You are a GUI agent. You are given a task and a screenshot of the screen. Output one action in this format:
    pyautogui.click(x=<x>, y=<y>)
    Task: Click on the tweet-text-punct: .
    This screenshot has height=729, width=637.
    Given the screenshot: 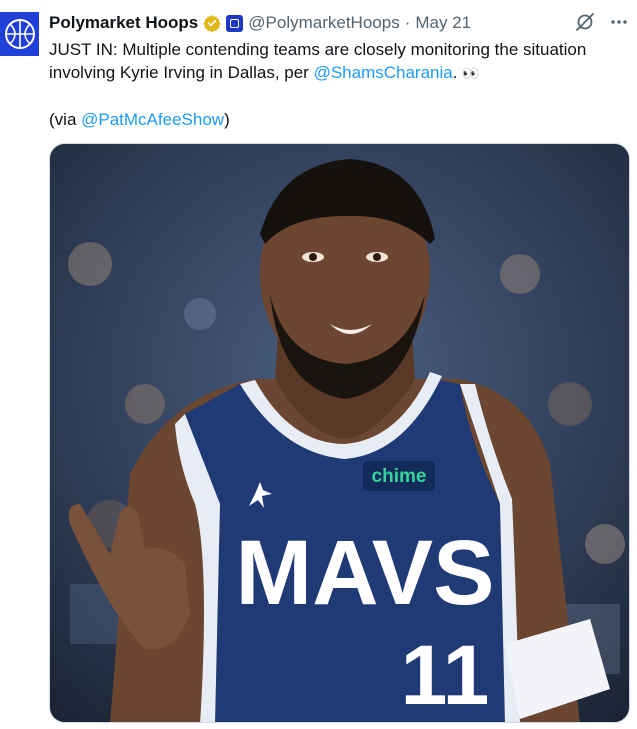 What is the action you would take?
    pyautogui.click(x=457, y=72)
    